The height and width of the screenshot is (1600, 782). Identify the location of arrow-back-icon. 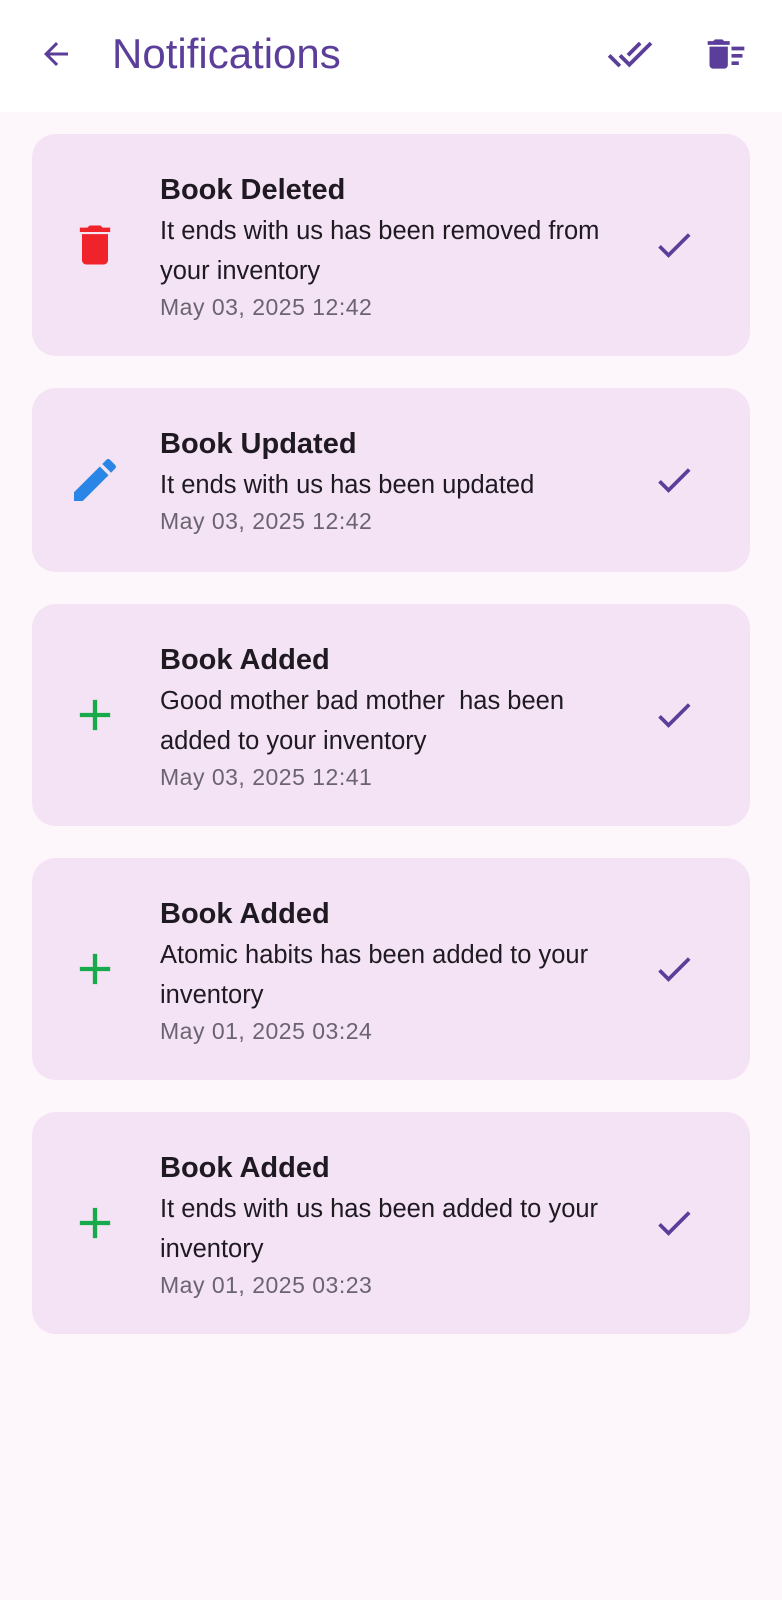
(56, 54).